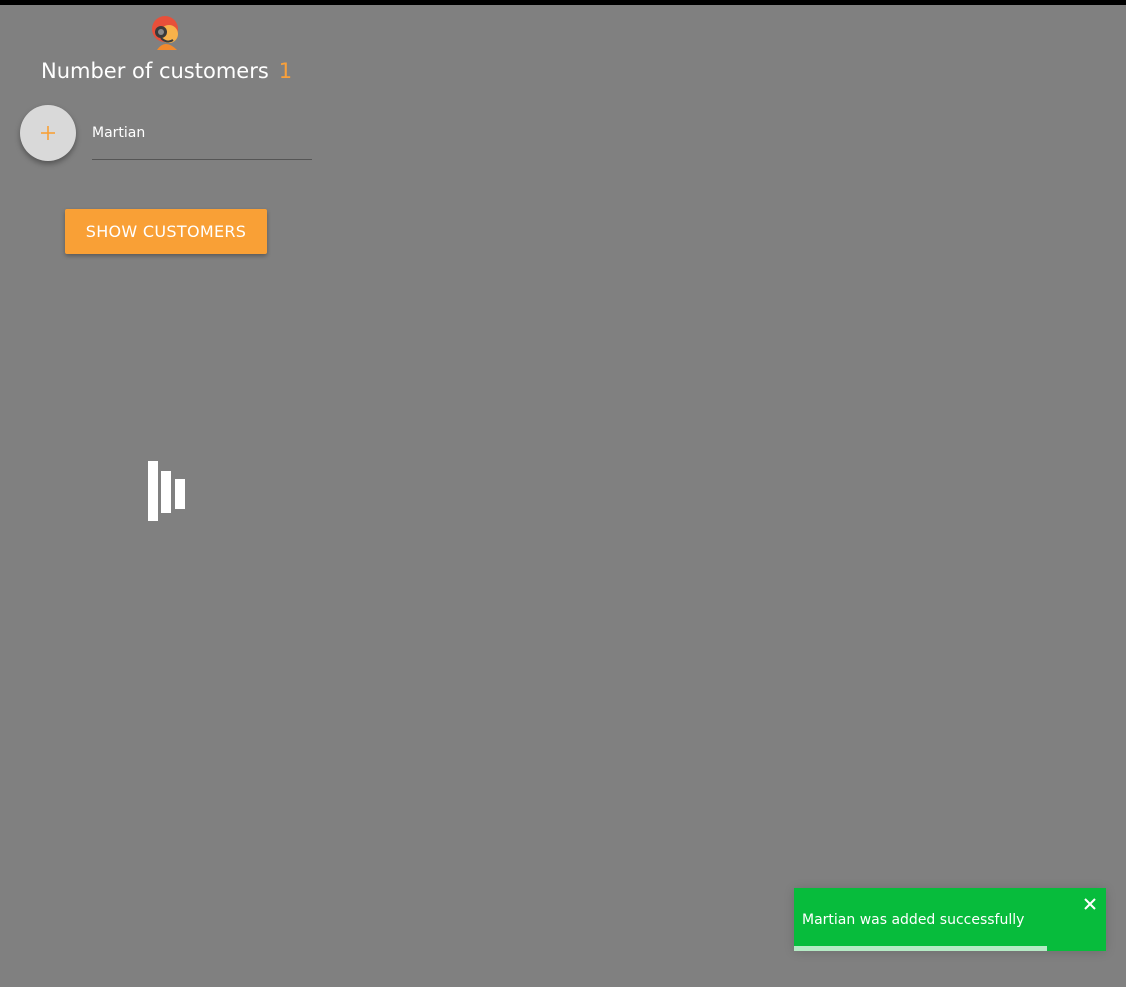  I want to click on add-customer-button, so click(48, 133).